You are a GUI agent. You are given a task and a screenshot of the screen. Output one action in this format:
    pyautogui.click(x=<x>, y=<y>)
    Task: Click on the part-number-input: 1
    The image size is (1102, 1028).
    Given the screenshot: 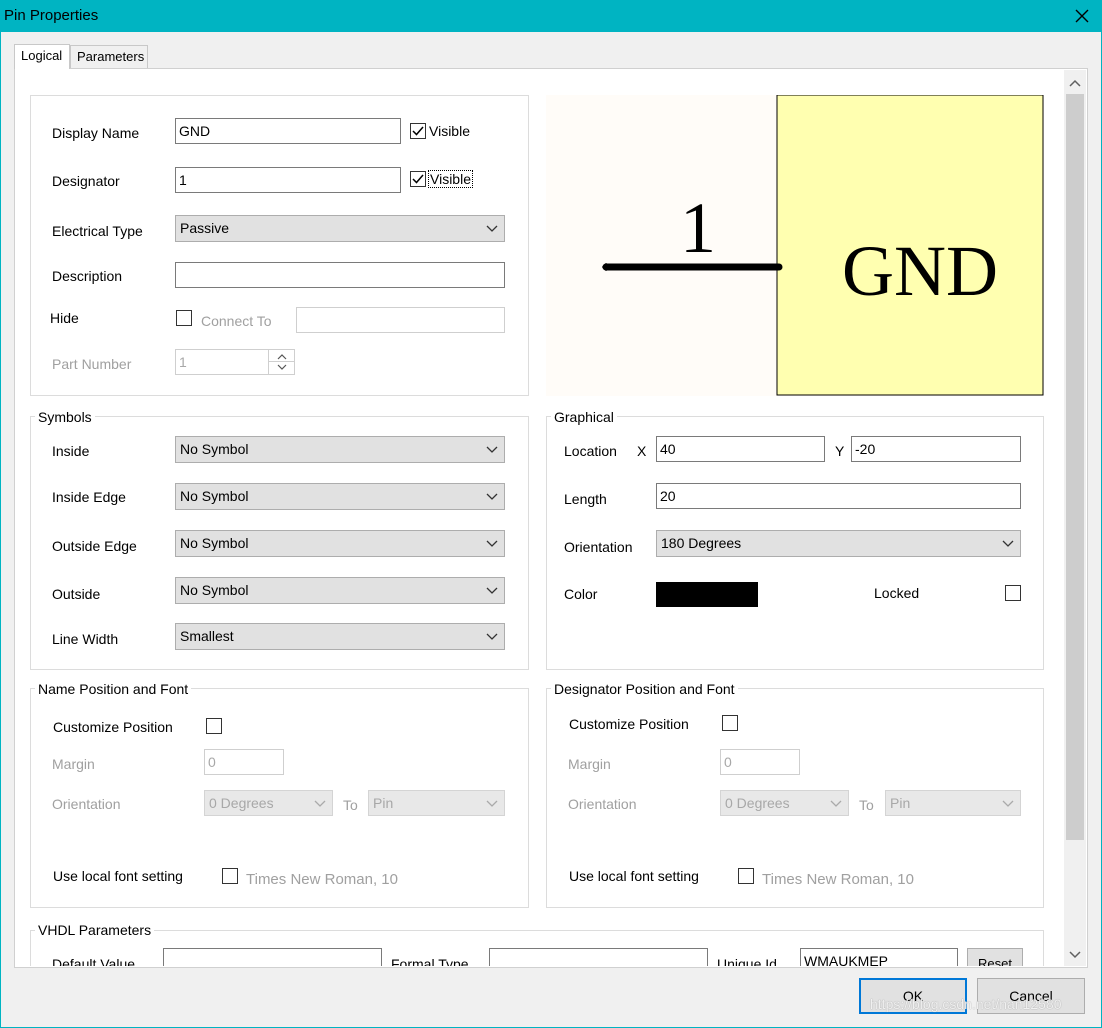 What is the action you would take?
    pyautogui.click(x=235, y=362)
    